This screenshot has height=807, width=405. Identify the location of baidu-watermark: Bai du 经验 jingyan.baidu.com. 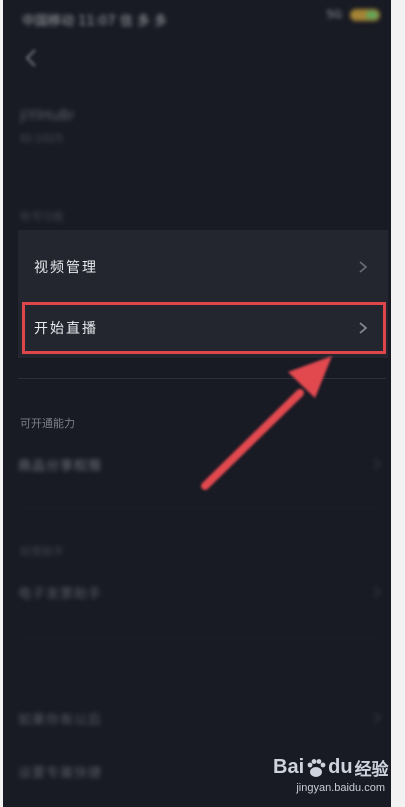
(326, 778).